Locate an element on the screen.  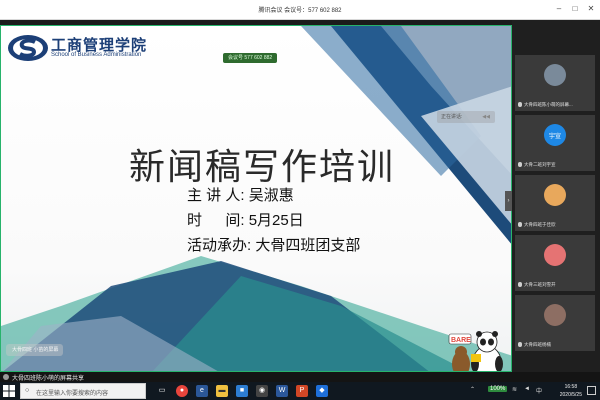
notification-icon is located at coordinates (591, 390).